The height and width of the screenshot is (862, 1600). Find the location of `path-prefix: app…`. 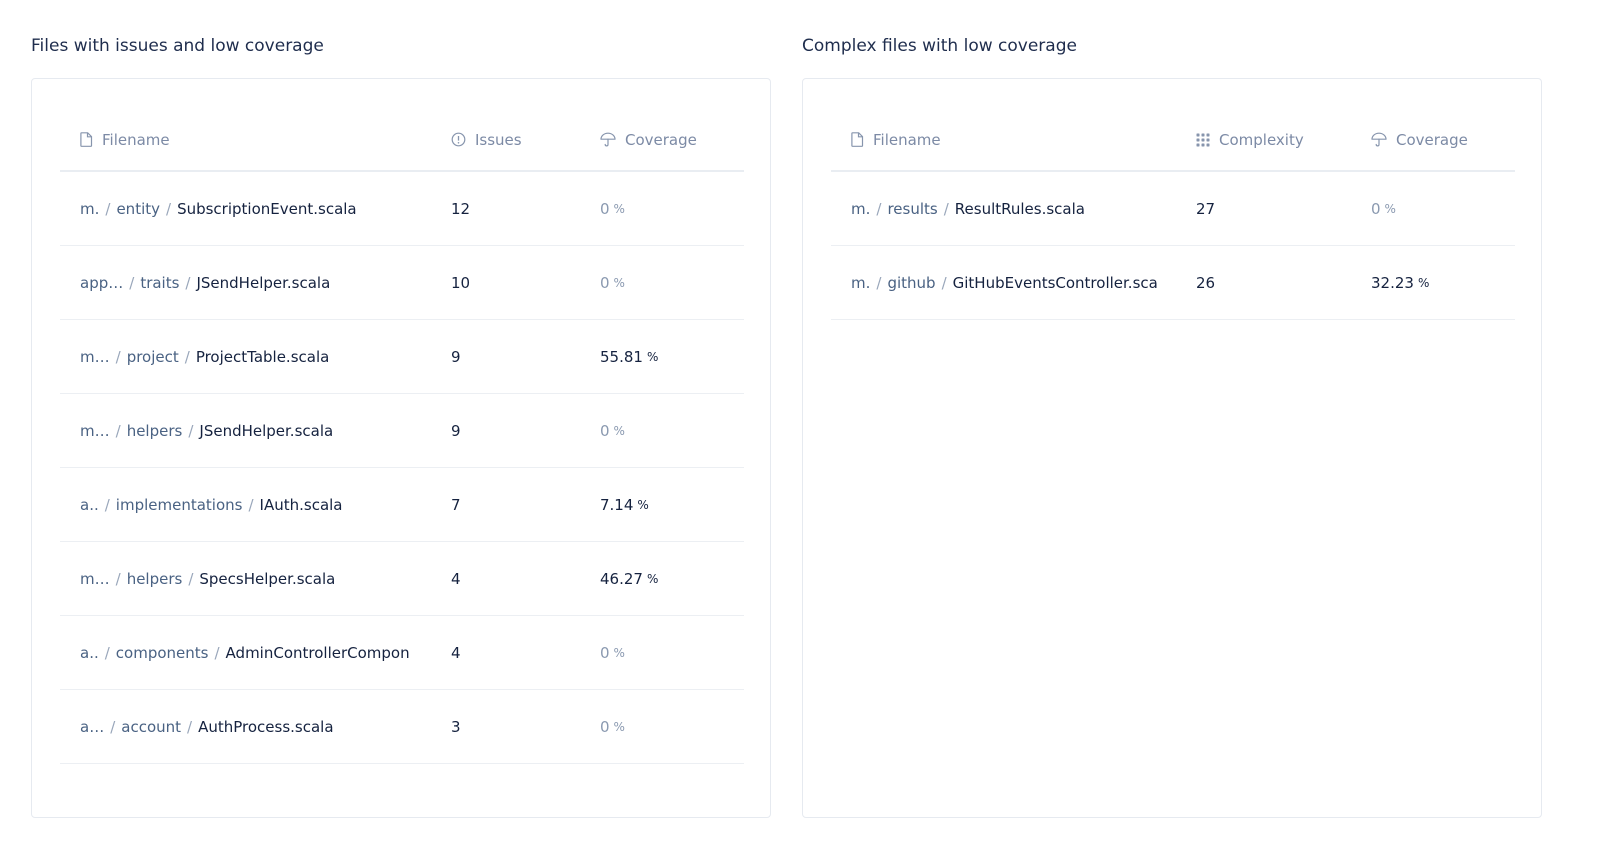

path-prefix: app… is located at coordinates (102, 282).